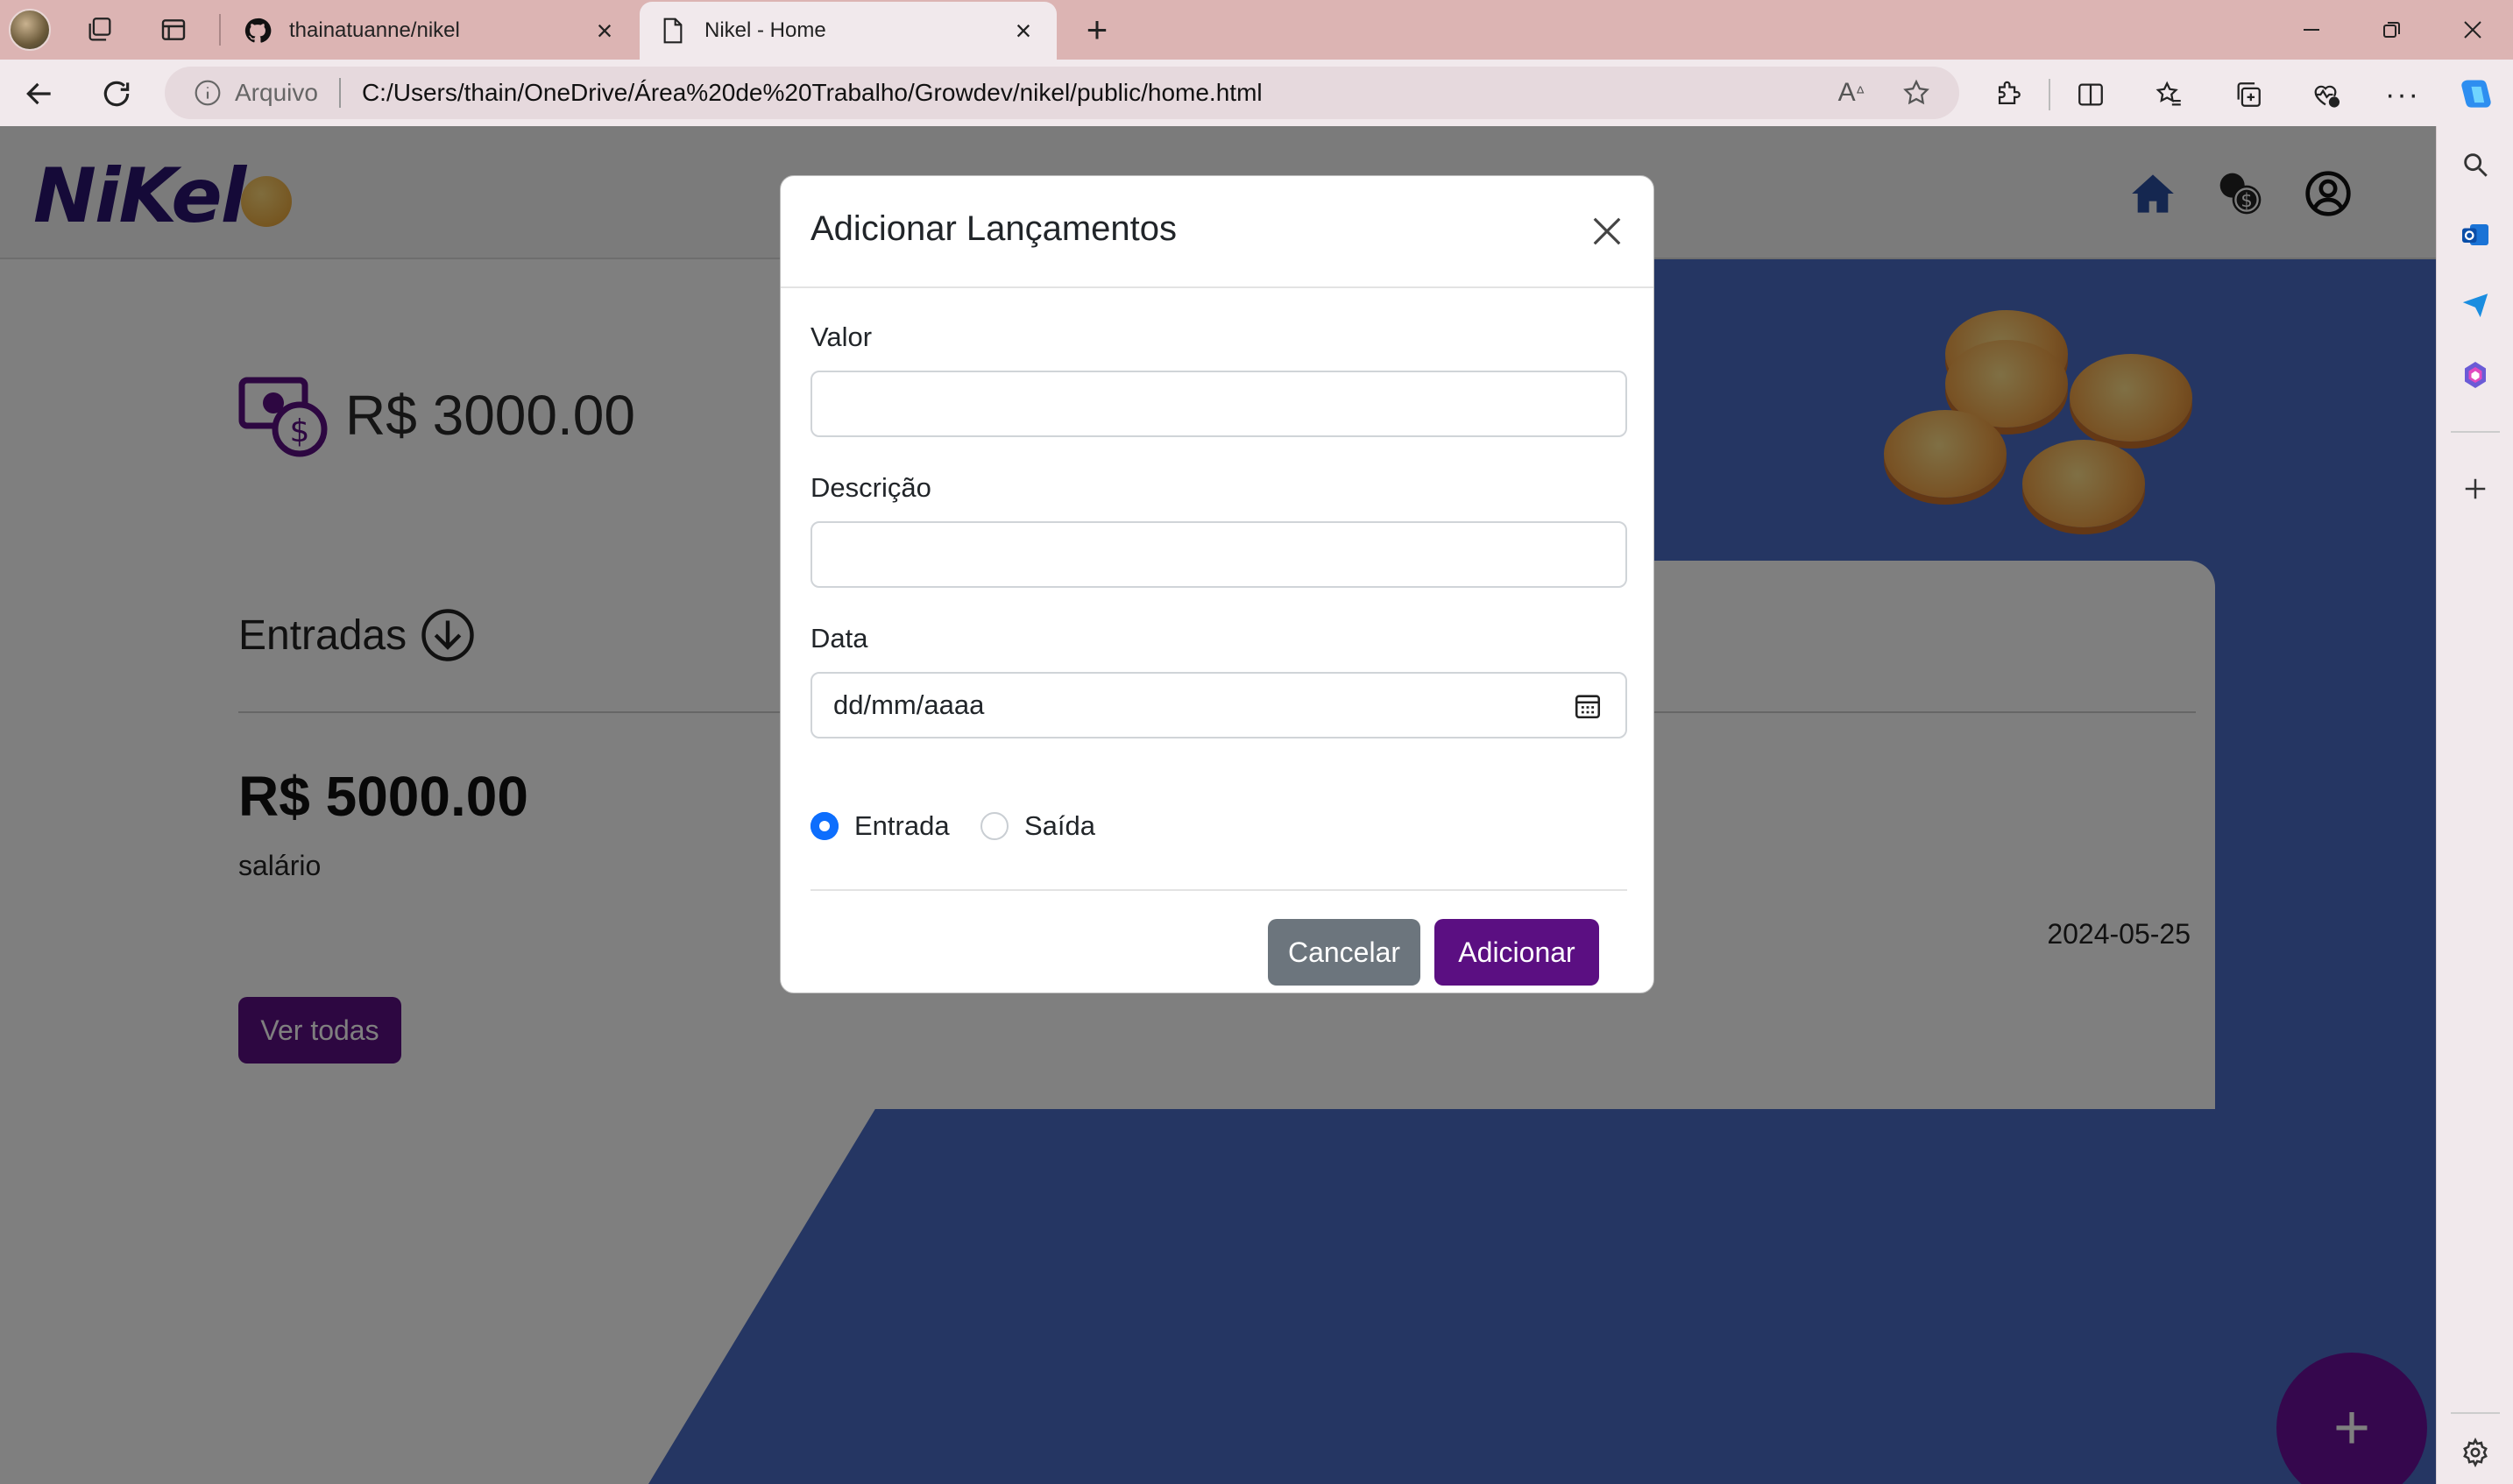 Image resolution: width=2513 pixels, height=1484 pixels. I want to click on edge-sidebar, so click(2474, 805).